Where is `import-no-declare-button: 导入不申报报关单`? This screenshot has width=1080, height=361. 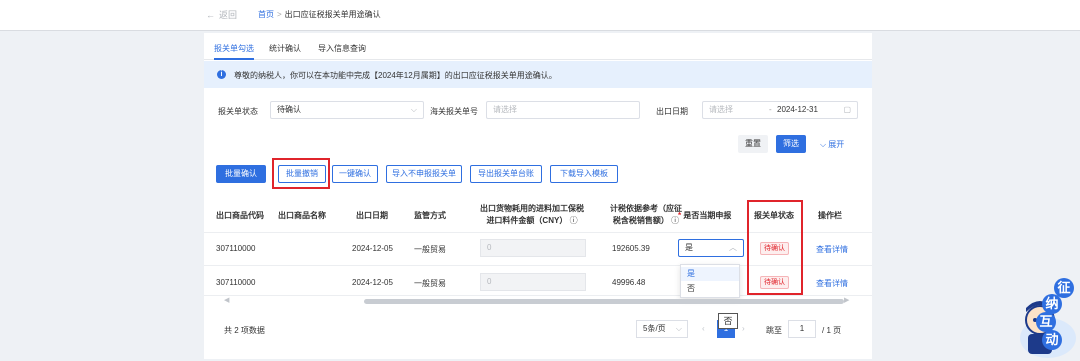 import-no-declare-button: 导入不申报报关单 is located at coordinates (424, 174).